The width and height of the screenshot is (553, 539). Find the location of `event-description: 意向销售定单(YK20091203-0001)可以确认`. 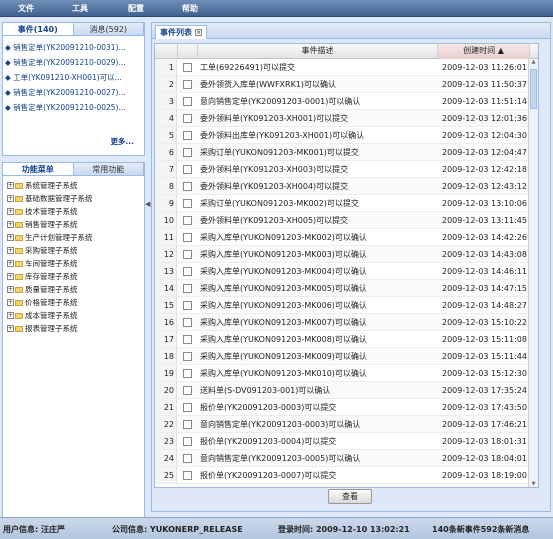

event-description: 意向销售定单(YK20091203-0001)可以确认 is located at coordinates (317, 101).